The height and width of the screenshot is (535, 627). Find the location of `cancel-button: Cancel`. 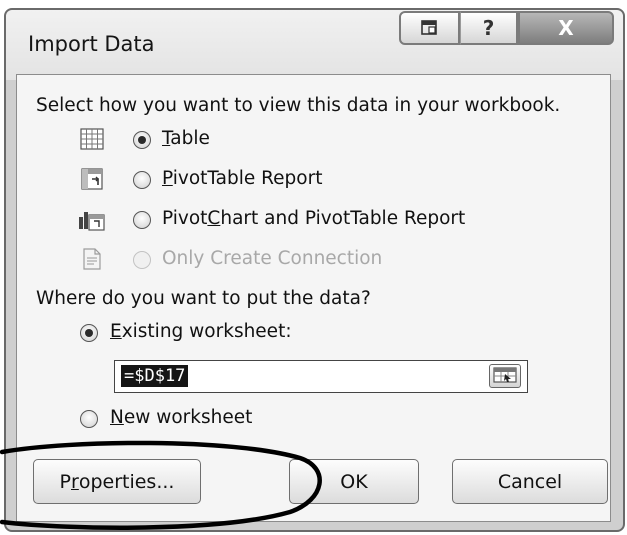

cancel-button: Cancel is located at coordinates (530, 481).